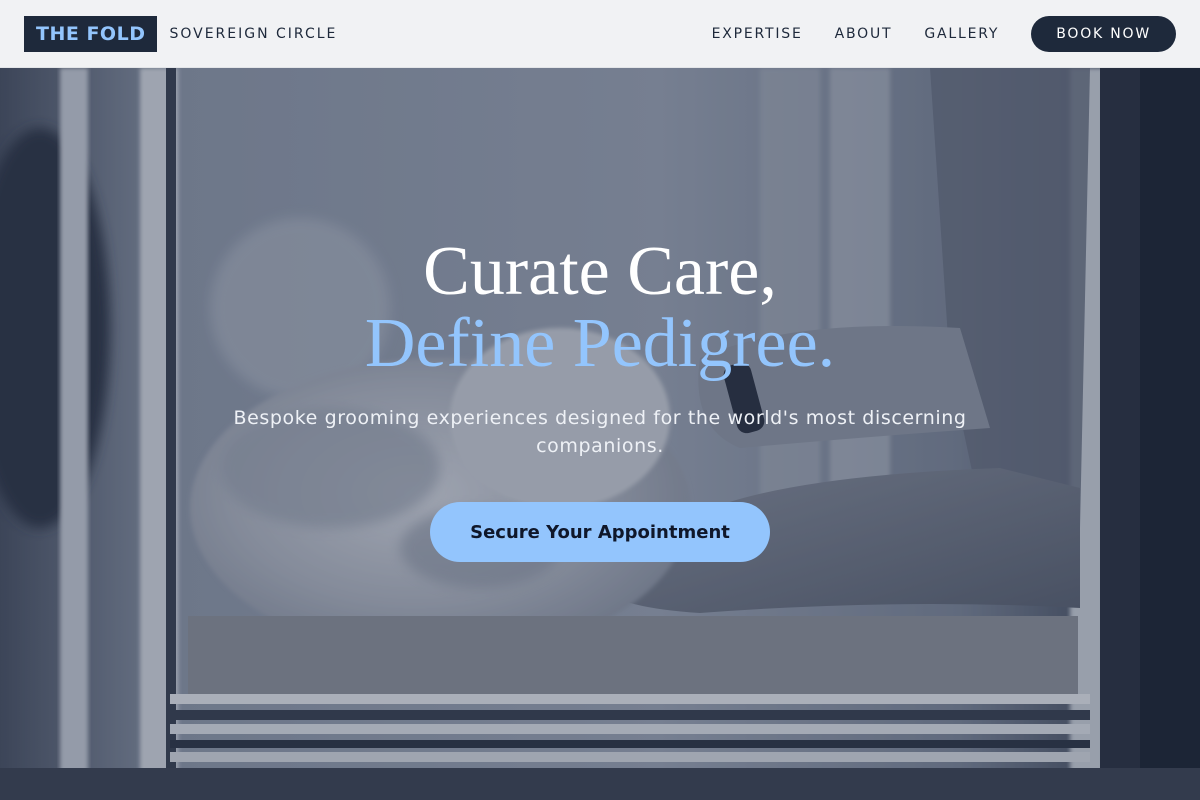 The width and height of the screenshot is (1200, 800). I want to click on headline-line-1: Curate Care,, so click(600, 271).